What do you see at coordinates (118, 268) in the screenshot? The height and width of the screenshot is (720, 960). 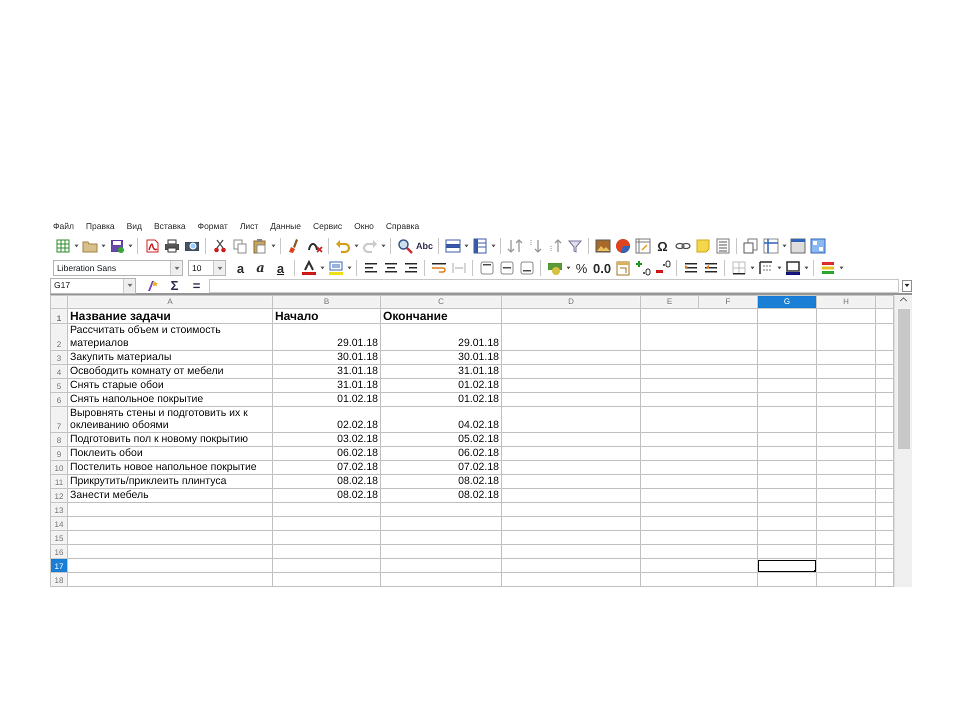 I see `font-name-field: Liberation Sans` at bounding box center [118, 268].